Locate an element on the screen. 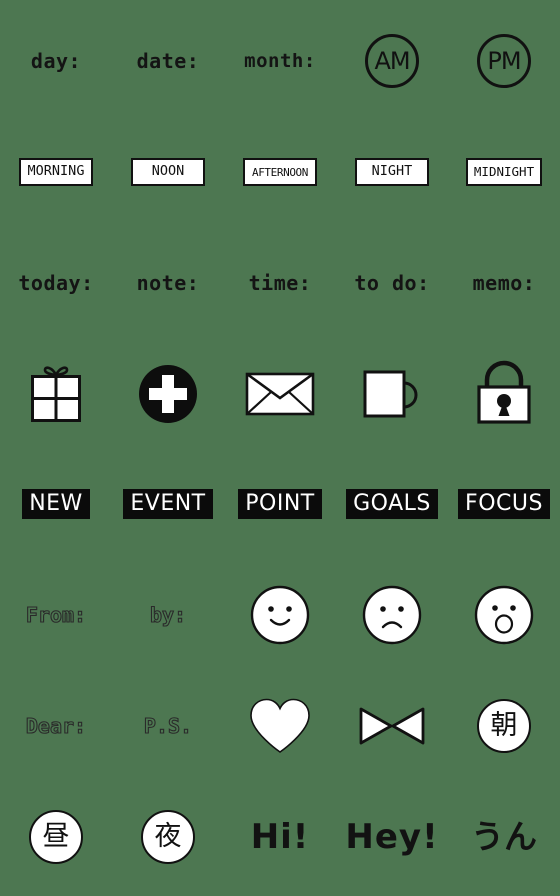 This screenshot has width=560, height=896. sticker-asa: 朝 is located at coordinates (504, 726).